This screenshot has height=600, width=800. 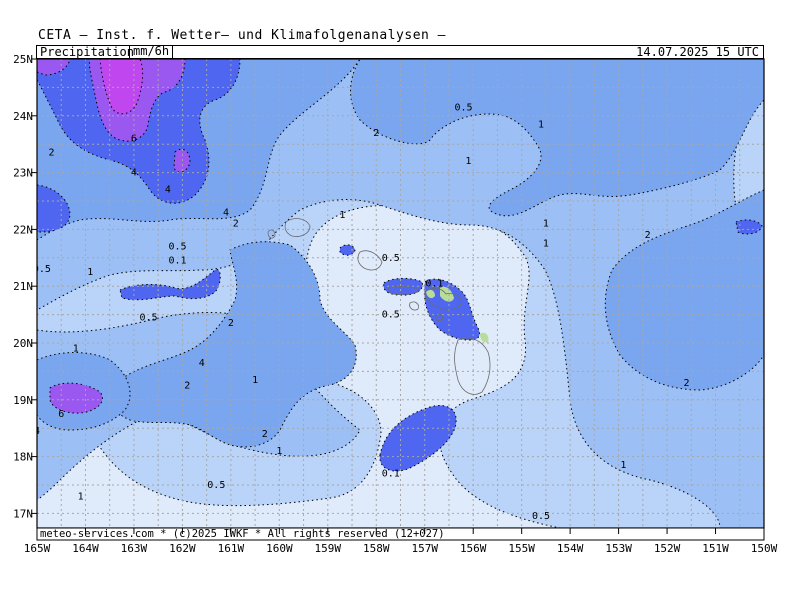 What do you see at coordinates (231, 548) in the screenshot?
I see `lon-tick-label: 161W` at bounding box center [231, 548].